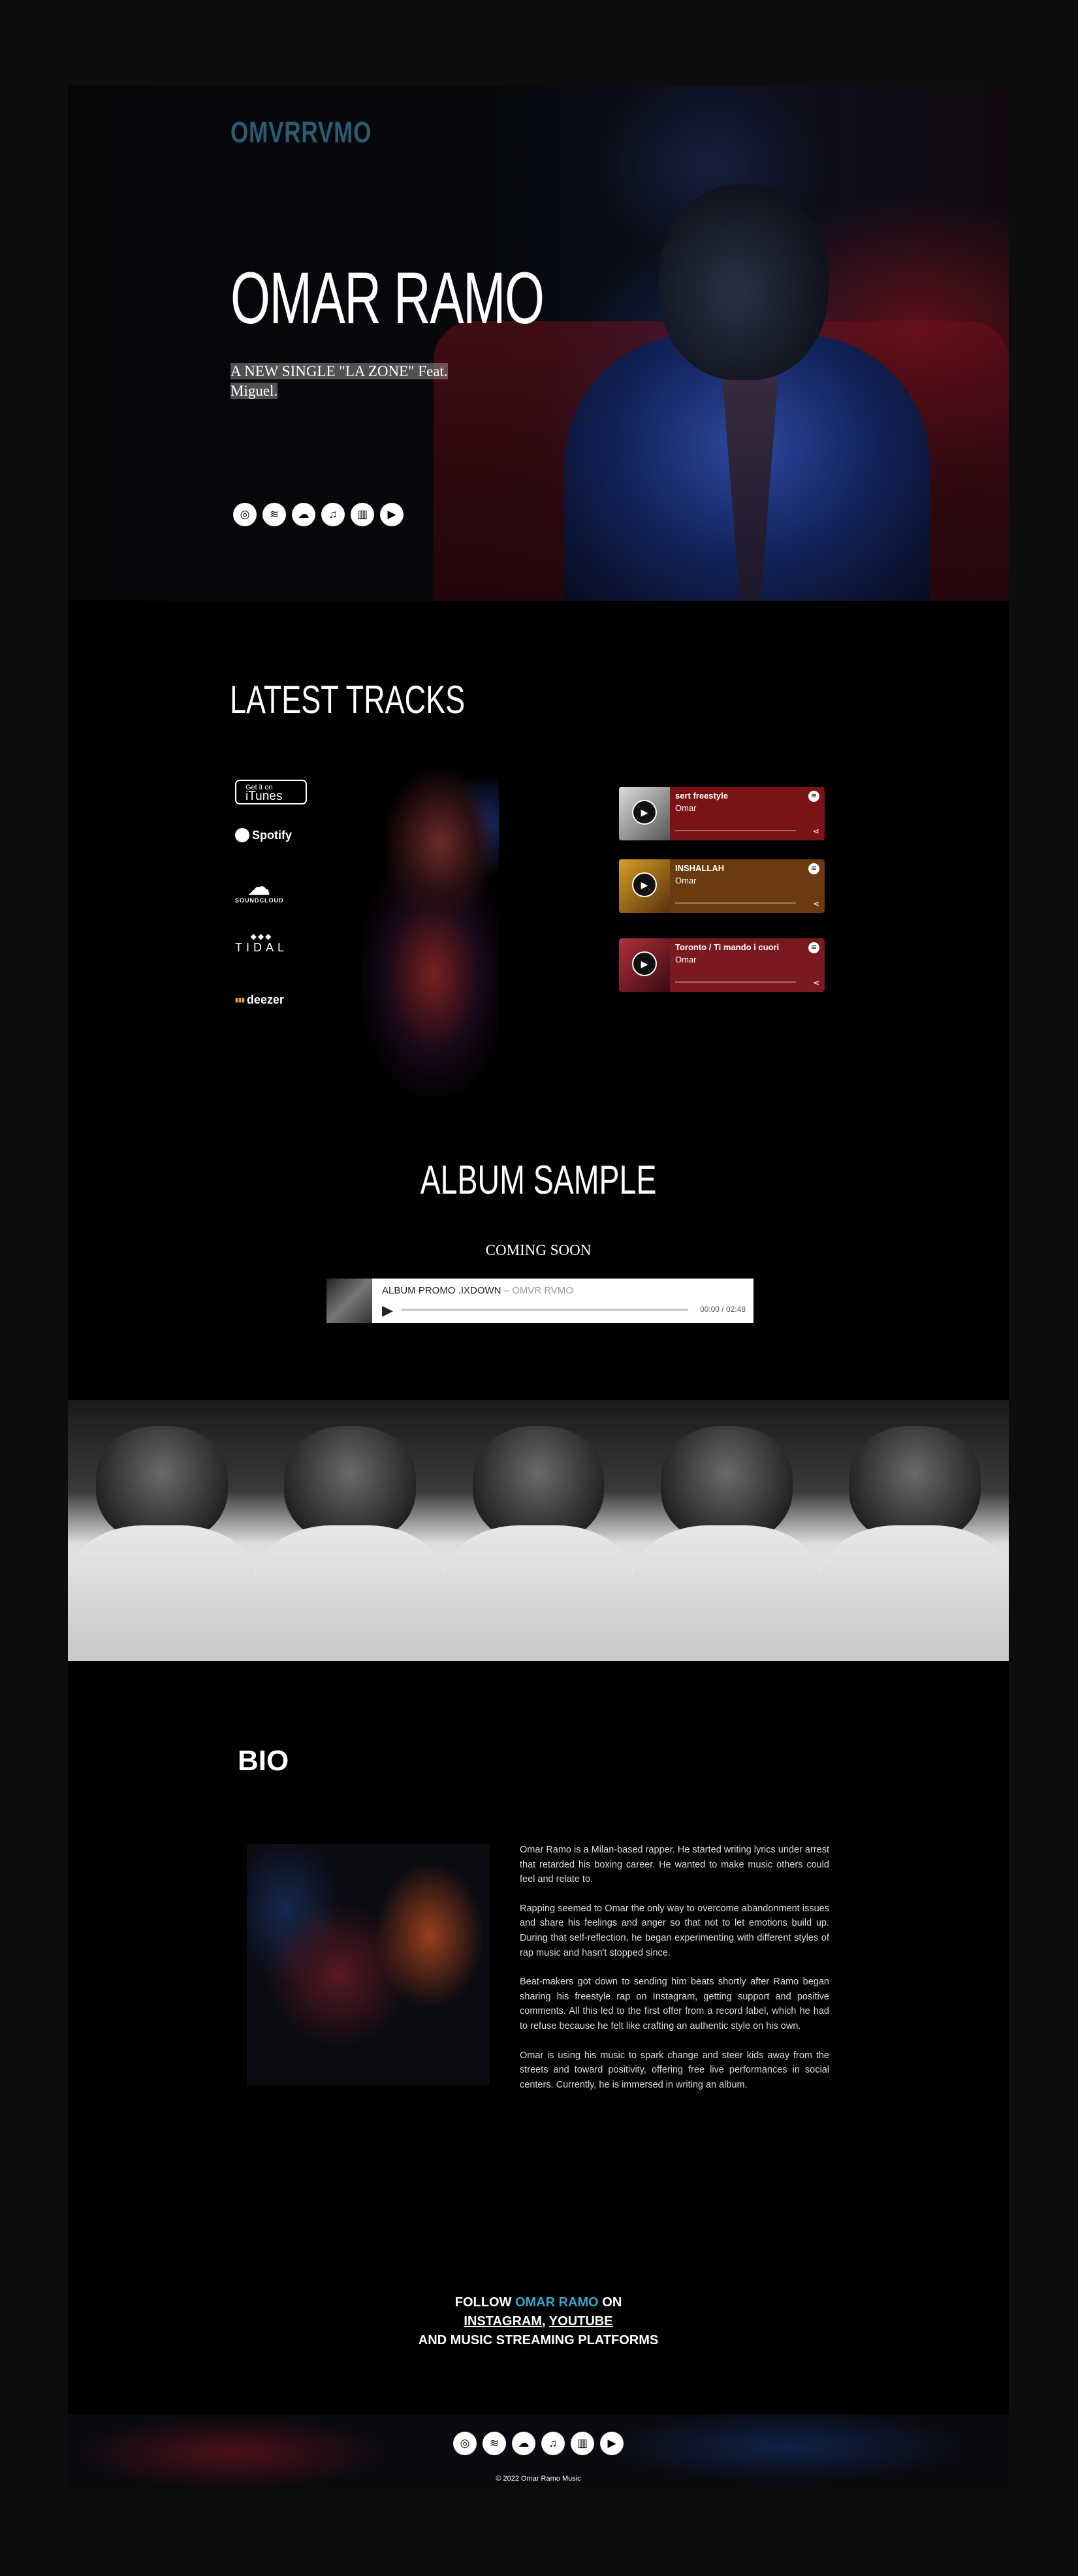 The width and height of the screenshot is (1078, 2576). I want to click on track-title: Toronto / Ti mando i cuori, so click(747, 947).